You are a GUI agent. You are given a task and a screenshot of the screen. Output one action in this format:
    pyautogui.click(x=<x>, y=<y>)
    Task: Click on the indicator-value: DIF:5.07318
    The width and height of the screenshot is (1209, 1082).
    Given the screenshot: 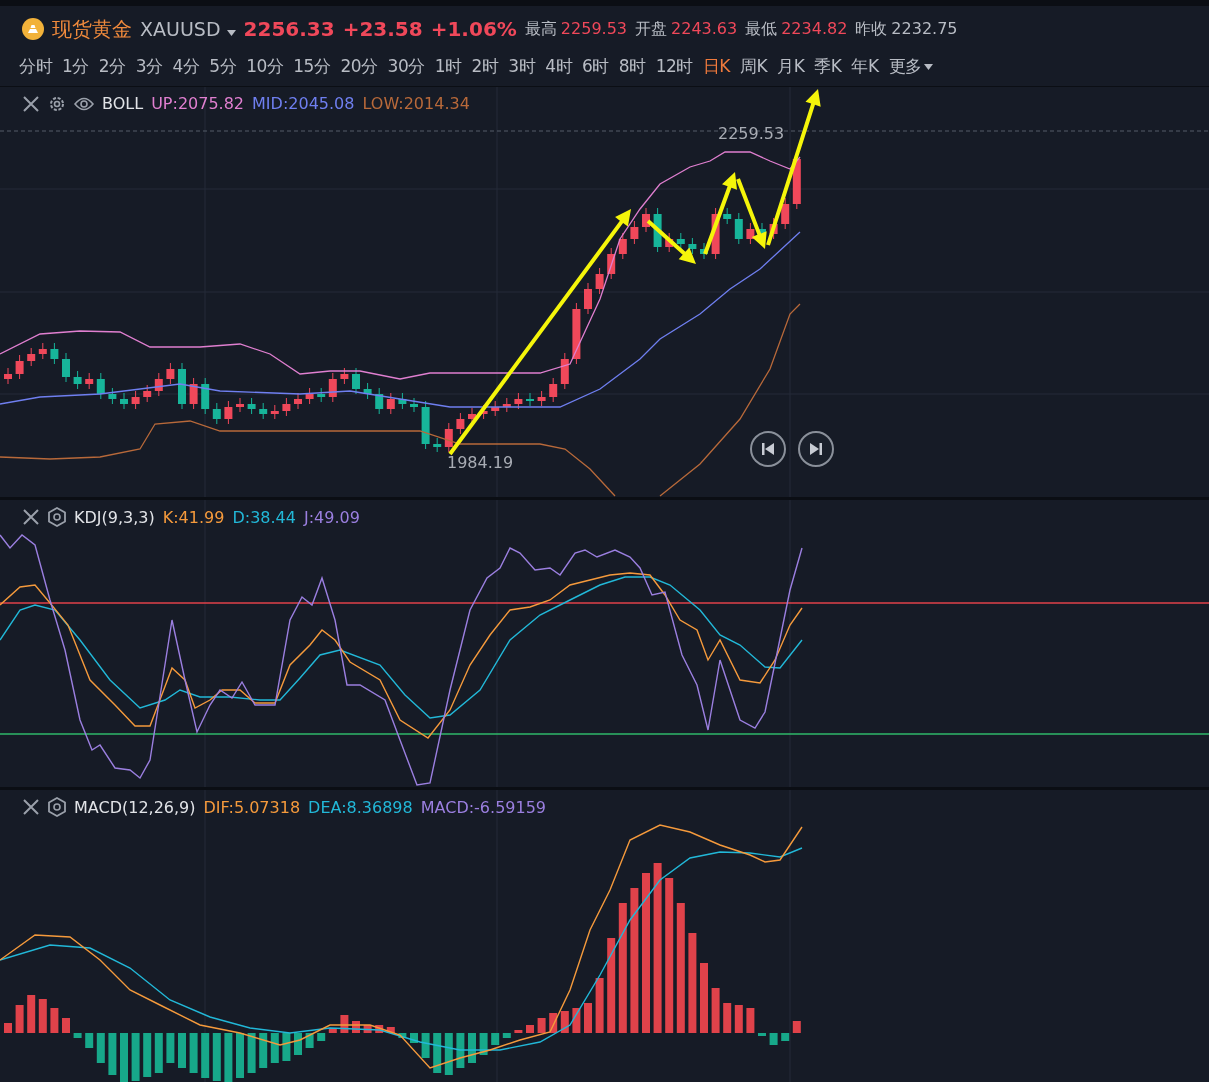 What is the action you would take?
    pyautogui.click(x=252, y=807)
    